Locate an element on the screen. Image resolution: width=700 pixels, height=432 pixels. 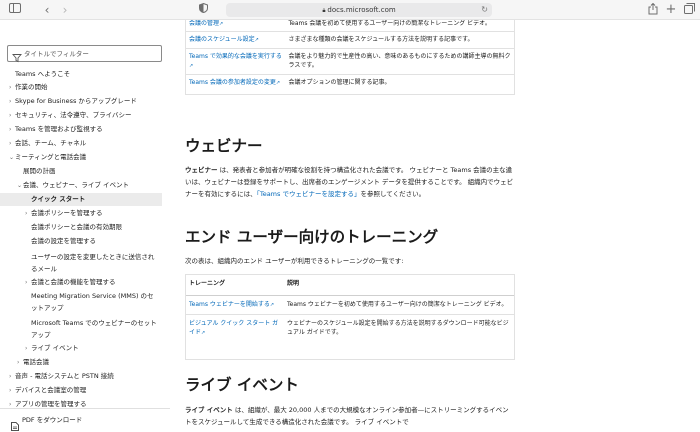
toc-item-label: 電話会議 is located at coordinates (36, 362).